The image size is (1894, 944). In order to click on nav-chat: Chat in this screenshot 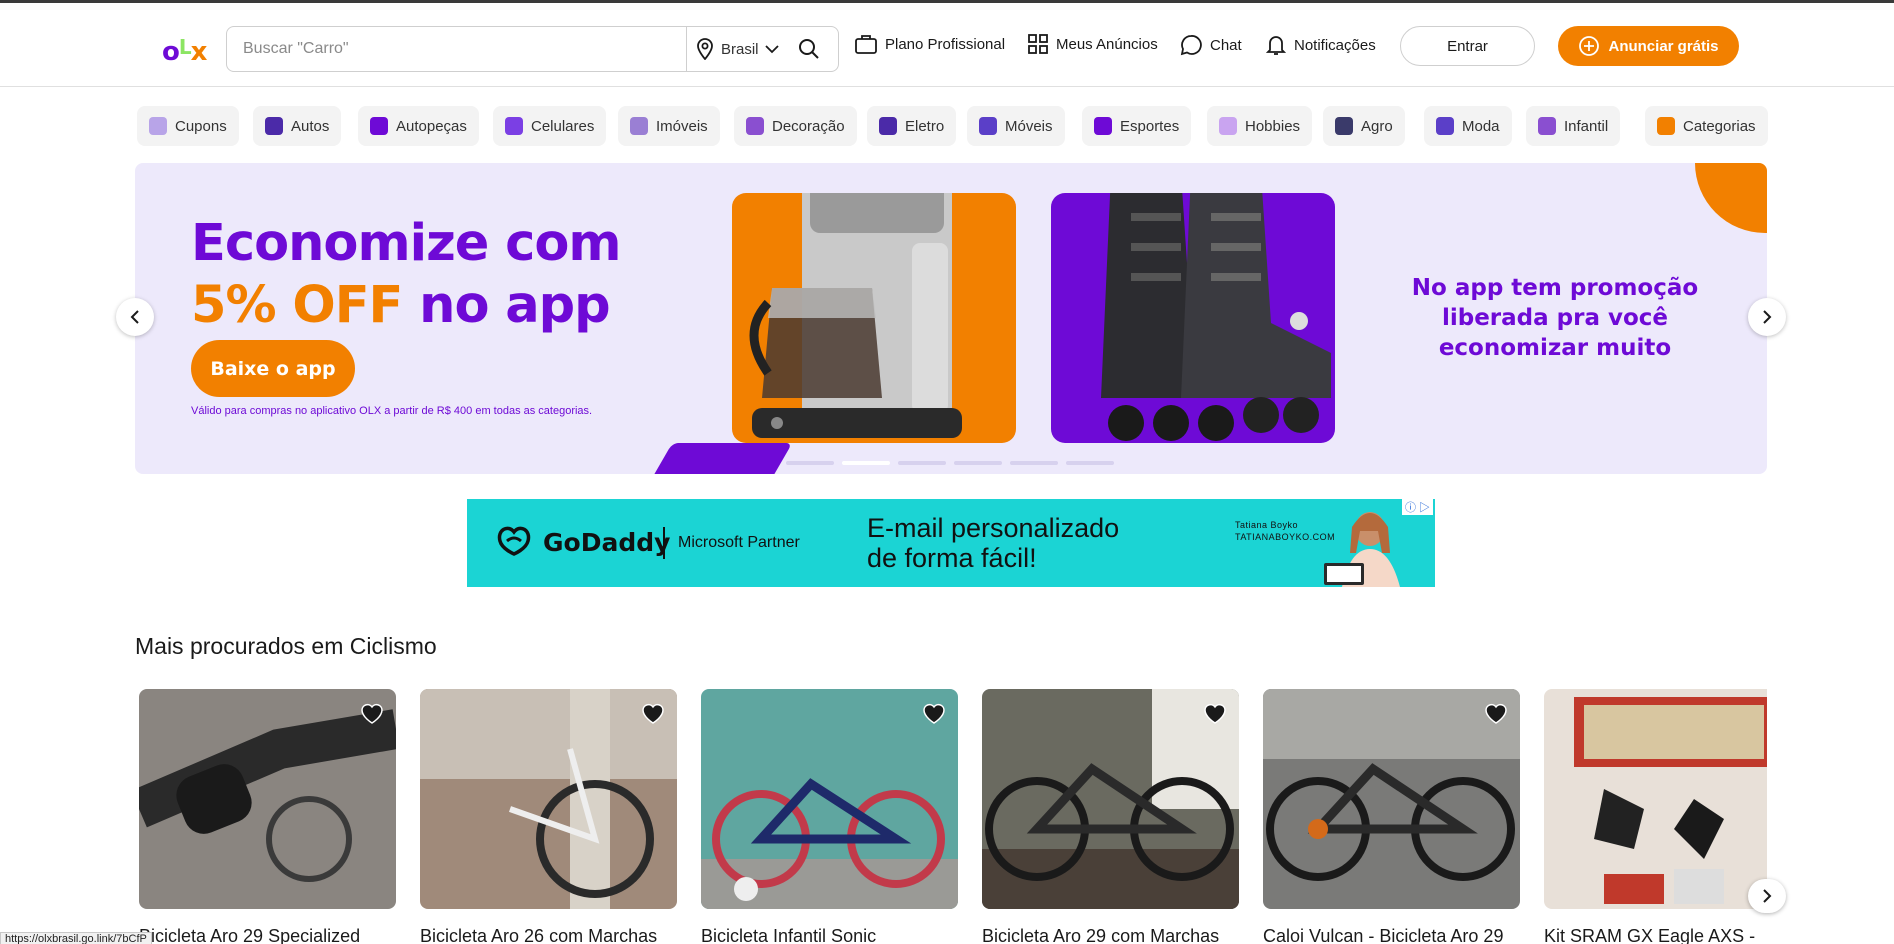, I will do `click(1211, 45)`.